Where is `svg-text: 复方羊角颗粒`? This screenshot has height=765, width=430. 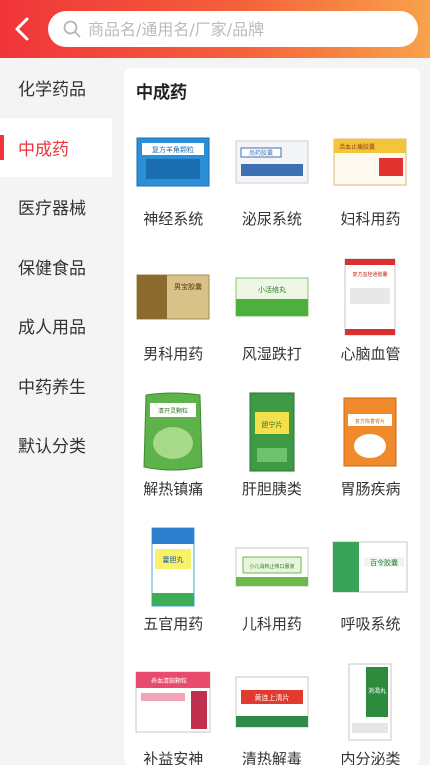
svg-text: 复方羊角颗粒 is located at coordinates (173, 149).